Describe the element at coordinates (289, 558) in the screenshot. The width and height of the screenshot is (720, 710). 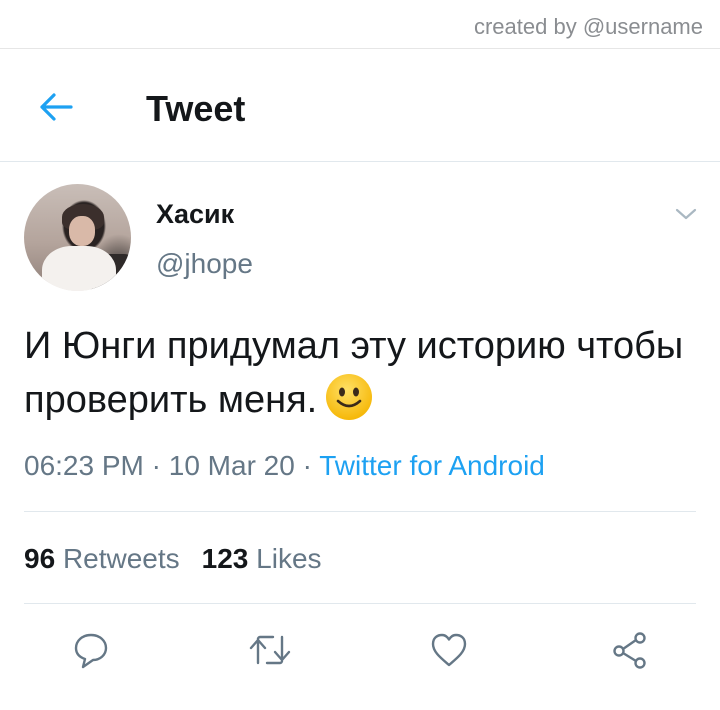
I see `likes-label: Likes` at that location.